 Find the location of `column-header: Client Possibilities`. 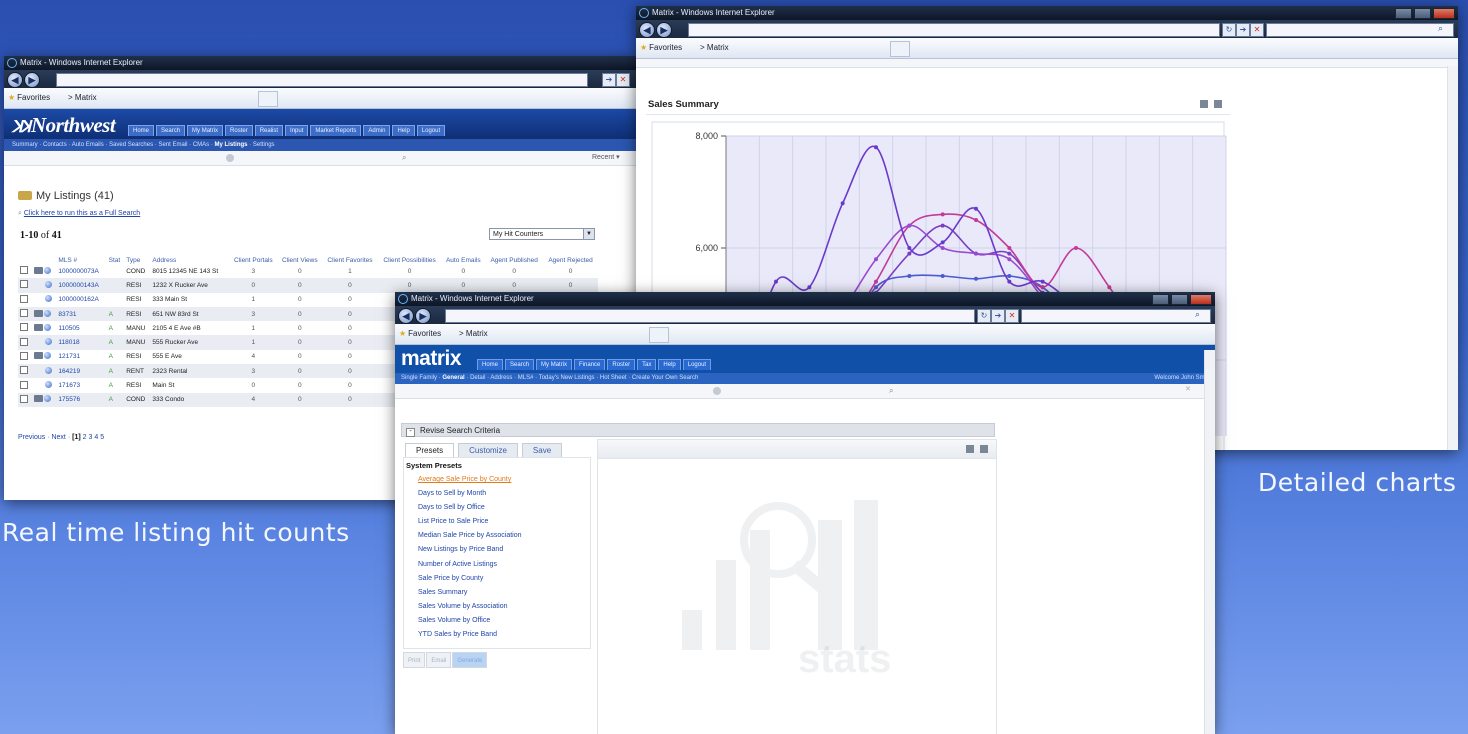

column-header: Client Possibilities is located at coordinates (410, 254).